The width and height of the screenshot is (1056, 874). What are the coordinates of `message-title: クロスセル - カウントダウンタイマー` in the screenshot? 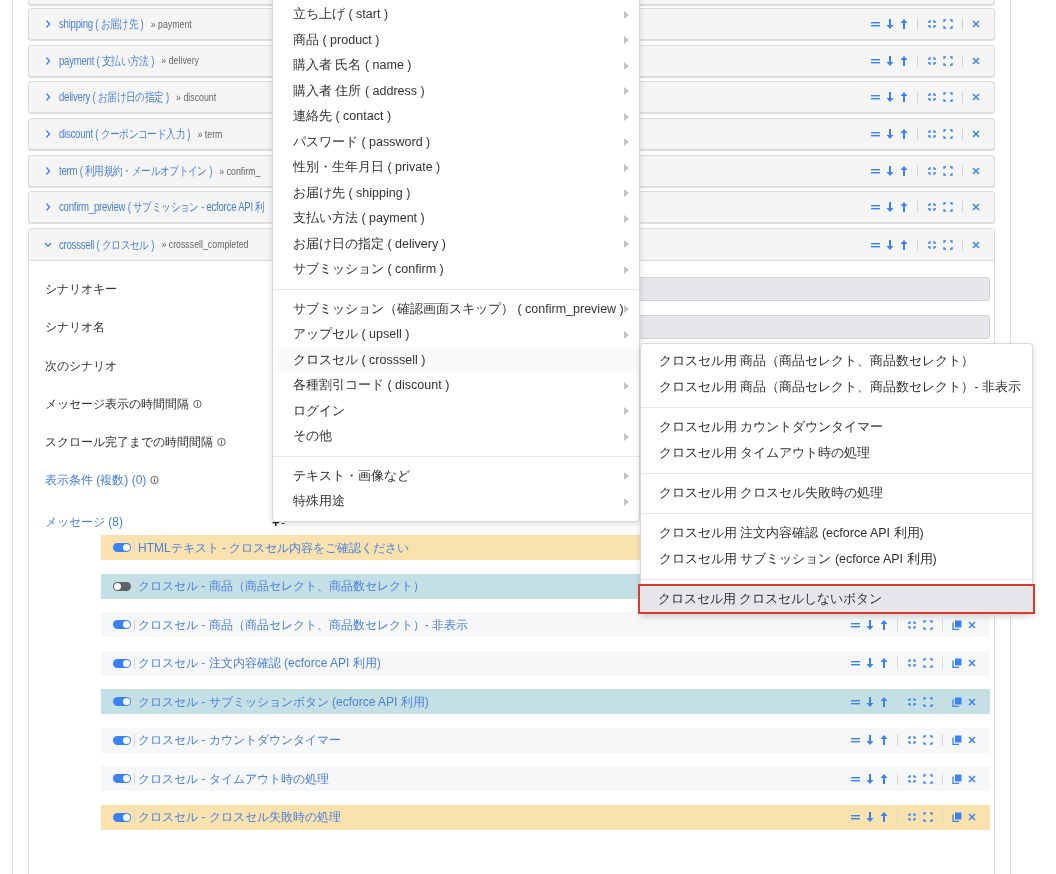 It's located at (239, 741).